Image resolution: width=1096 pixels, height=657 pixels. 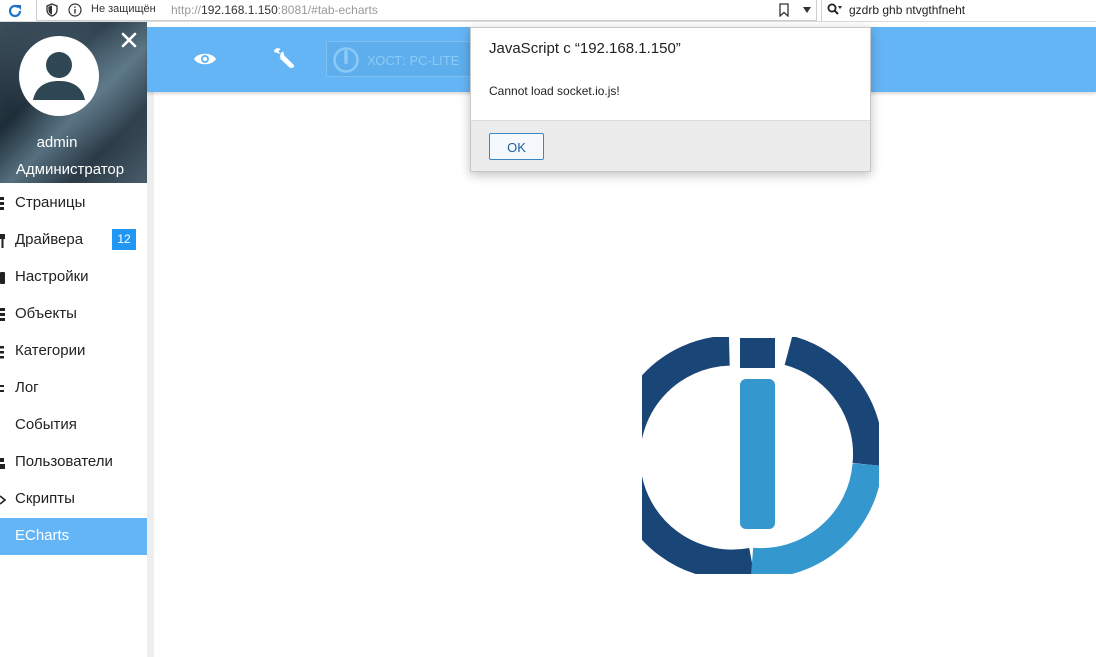 I want to click on iobroker-loading-logo, so click(x=760, y=455).